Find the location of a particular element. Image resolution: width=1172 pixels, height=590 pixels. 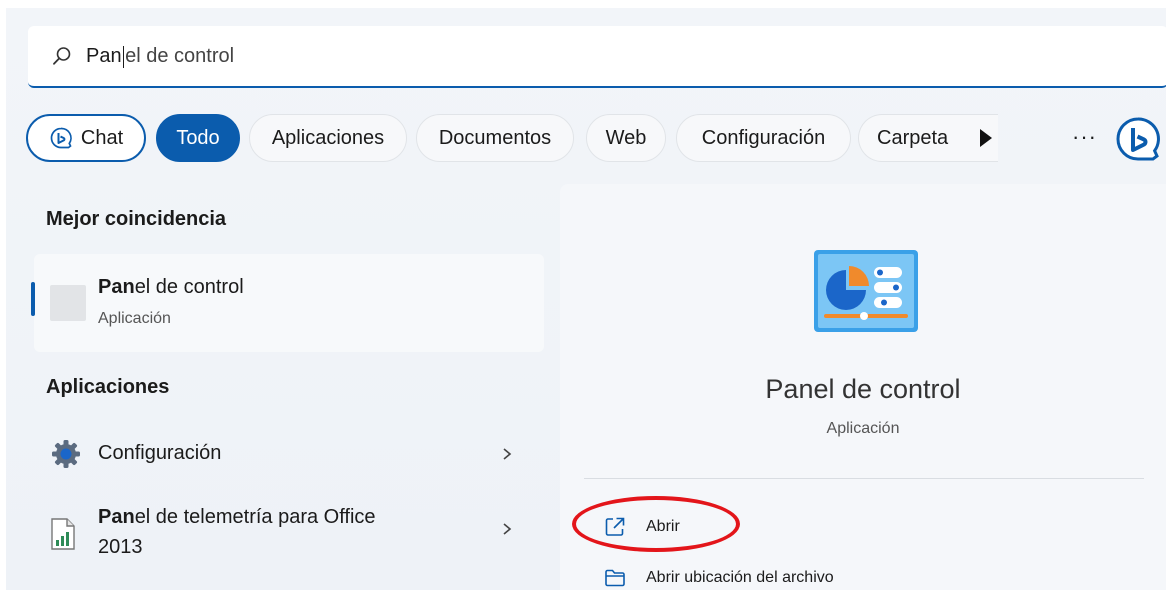

search-query-suggestion: el de control is located at coordinates (180, 56).